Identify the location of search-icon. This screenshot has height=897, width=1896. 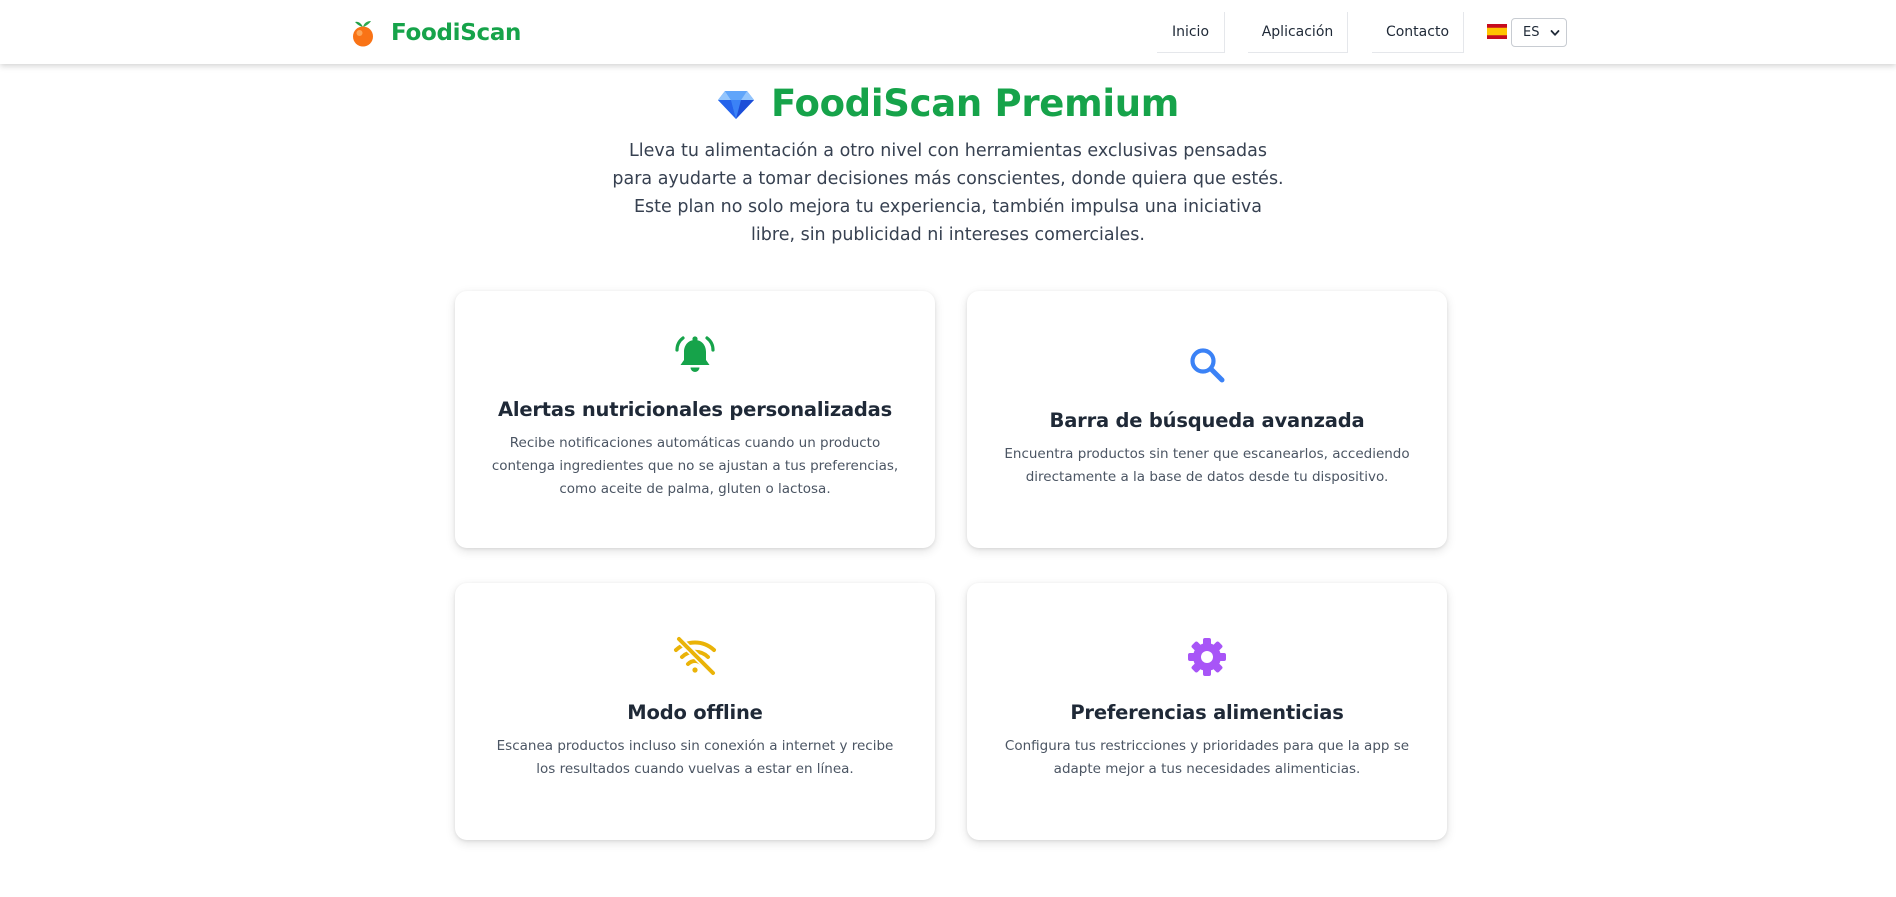
(1207, 365).